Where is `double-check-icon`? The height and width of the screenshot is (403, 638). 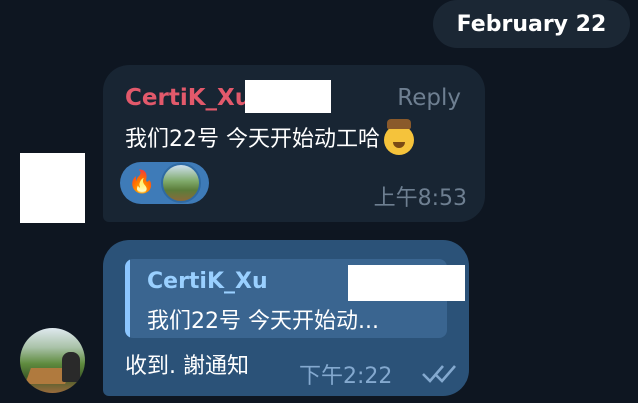
double-check-icon is located at coordinates (439, 374).